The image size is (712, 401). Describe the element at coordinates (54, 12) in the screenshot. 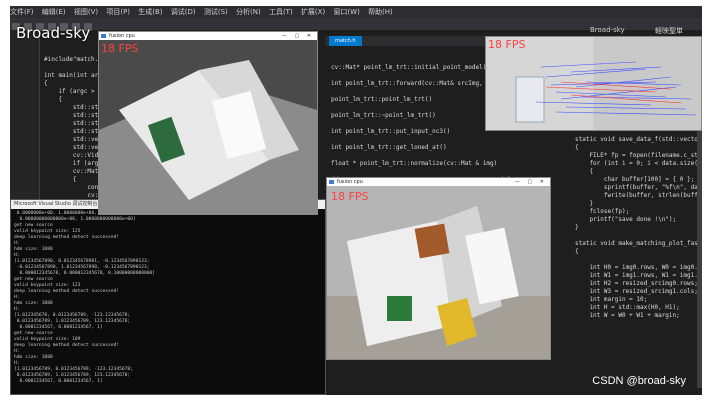

I see `menu-item: 编辑(E)` at that location.